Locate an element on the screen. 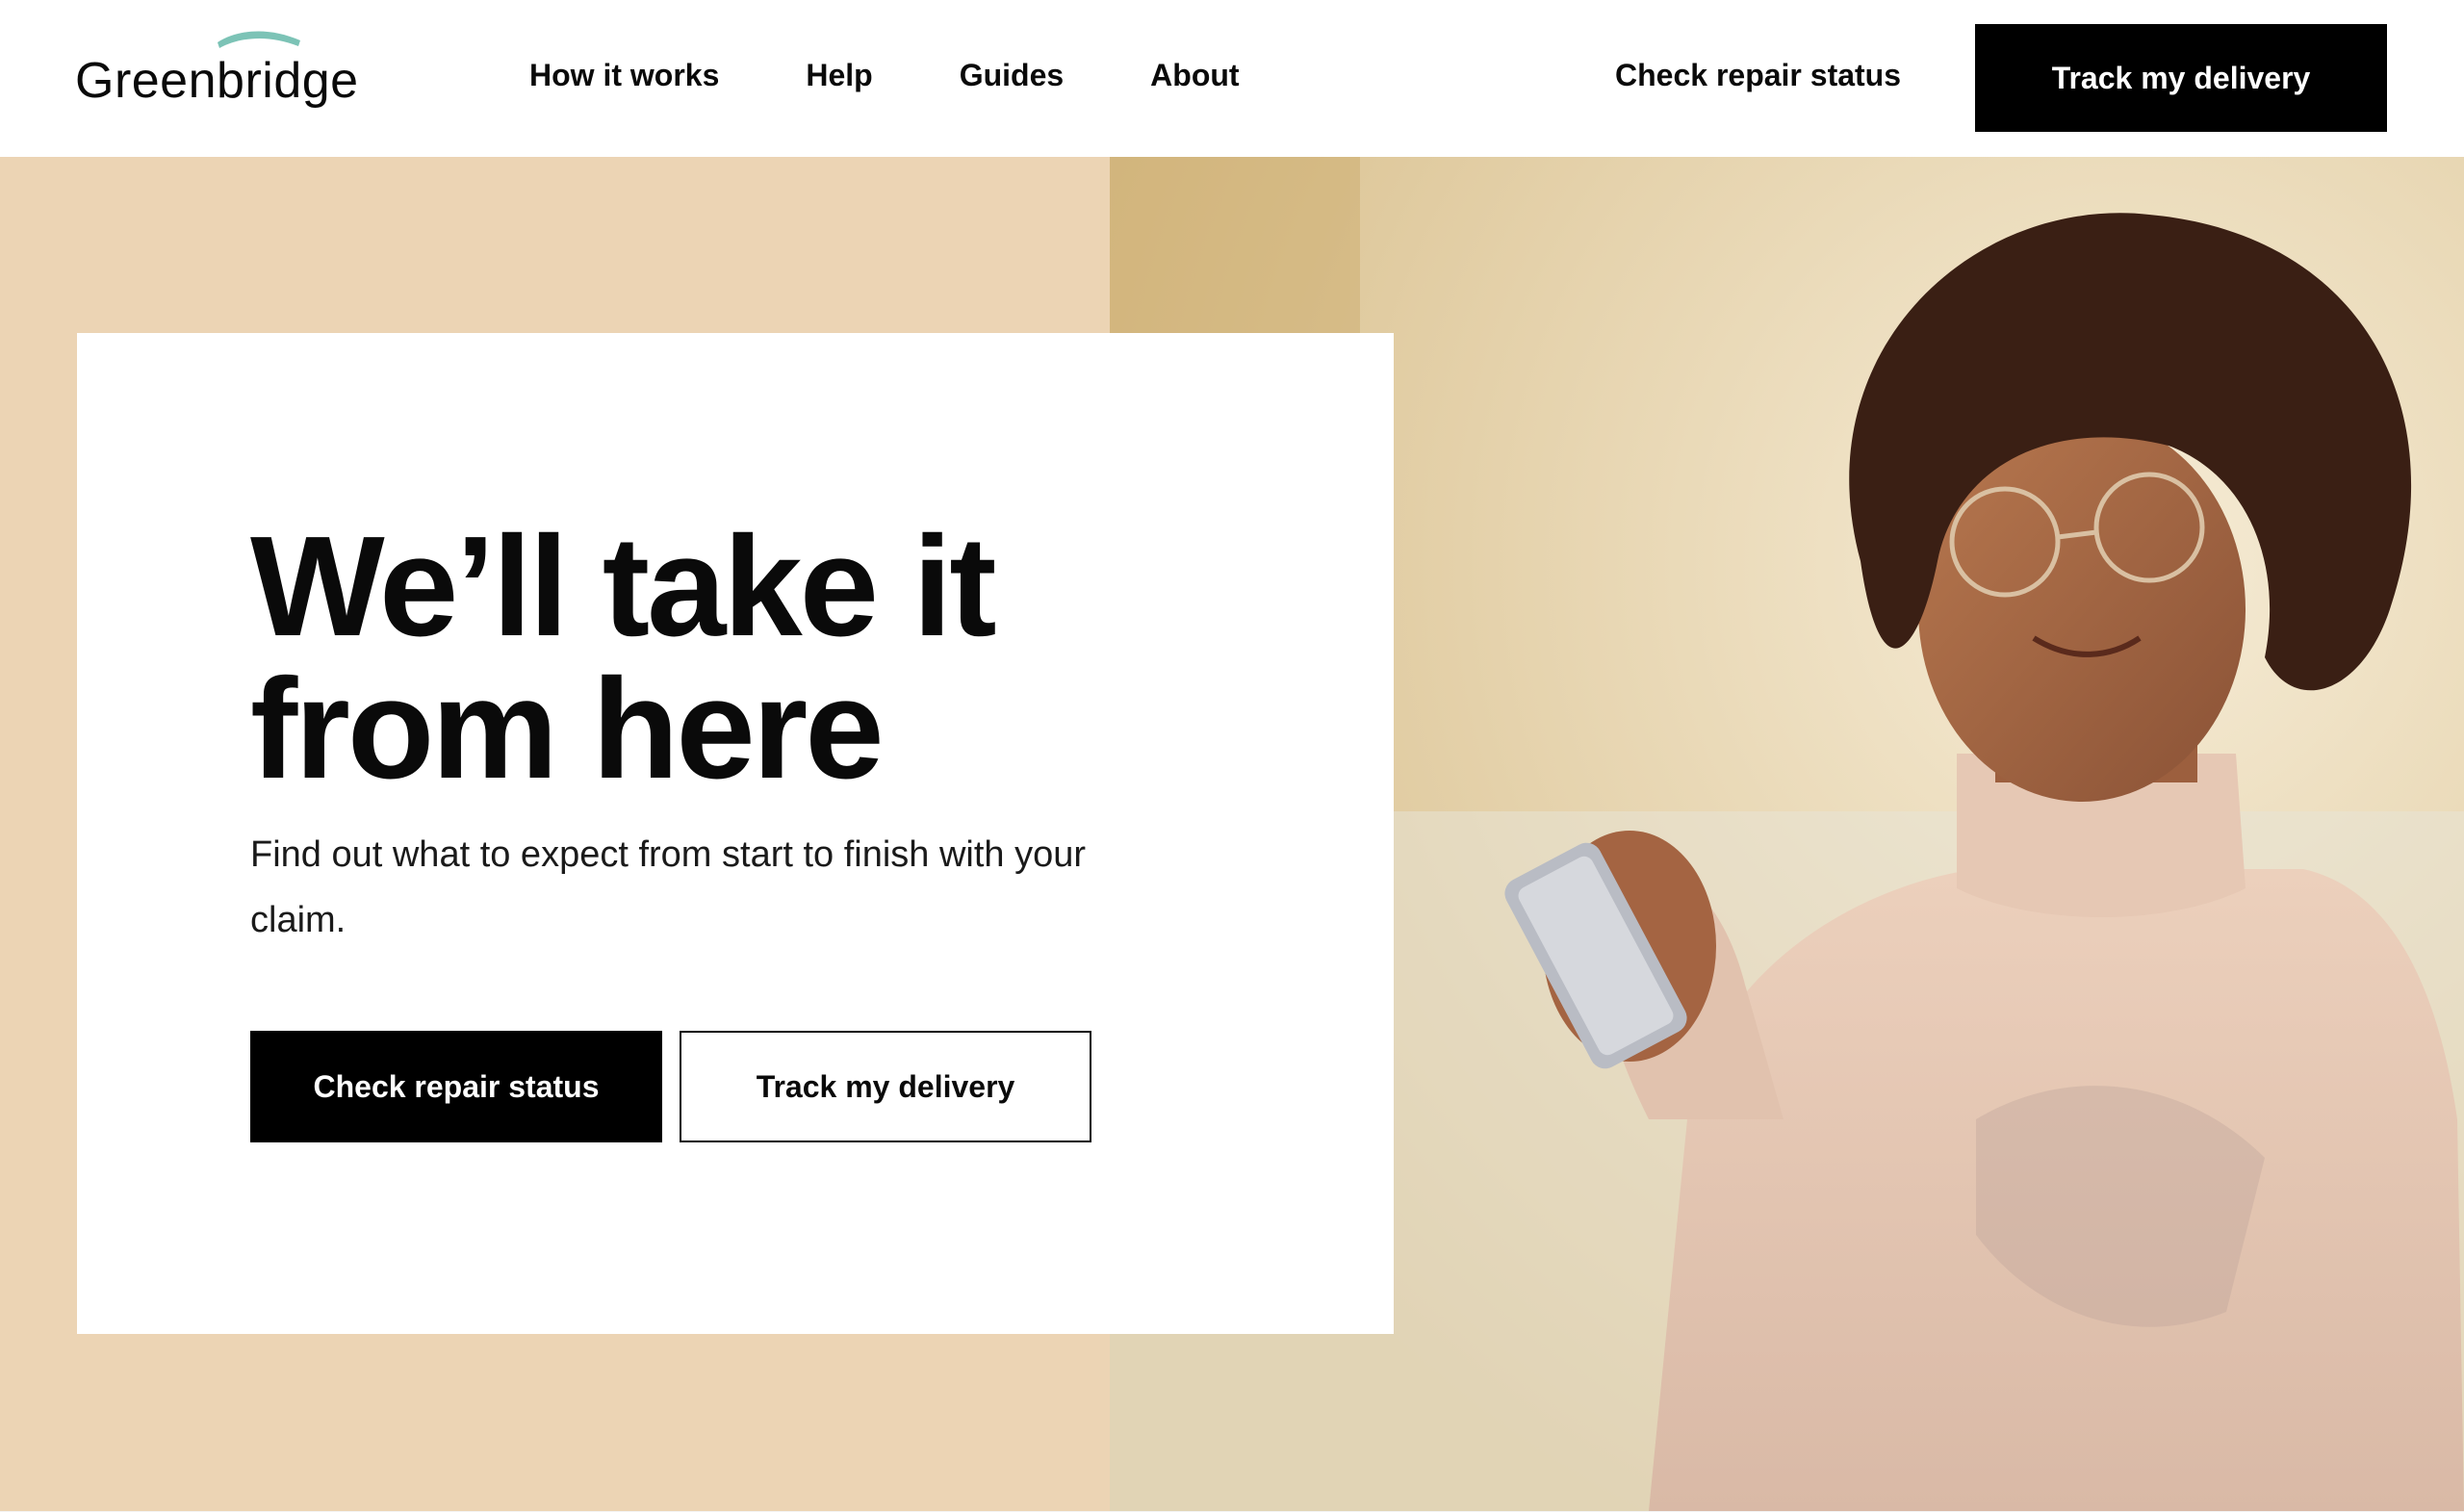  nav-how-it-works: How it works is located at coordinates (624, 75).